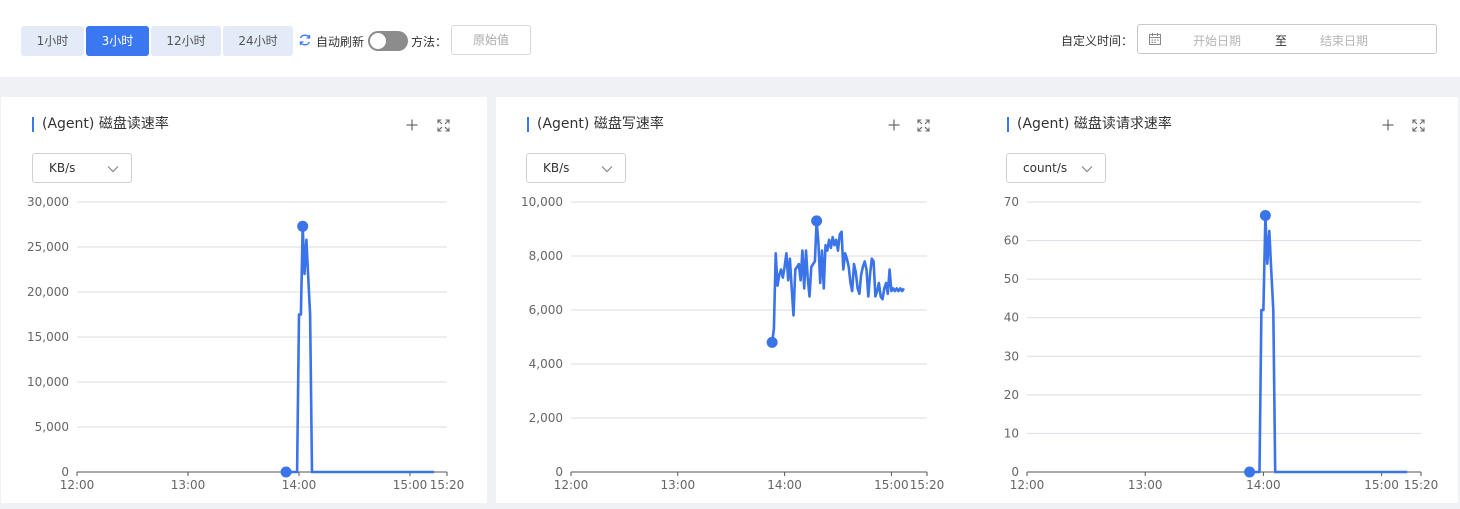 This screenshot has height=509, width=1460. I want to click on y-tick-label: 2,000, so click(546, 418).